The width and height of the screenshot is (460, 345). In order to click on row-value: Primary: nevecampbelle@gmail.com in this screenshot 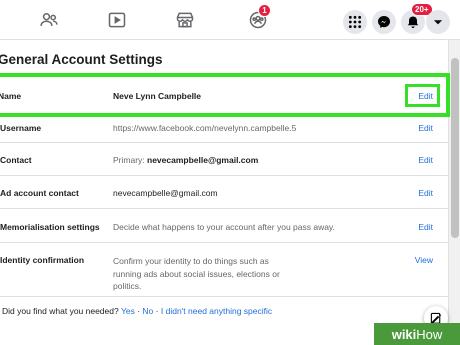, I will do `click(185, 160)`.